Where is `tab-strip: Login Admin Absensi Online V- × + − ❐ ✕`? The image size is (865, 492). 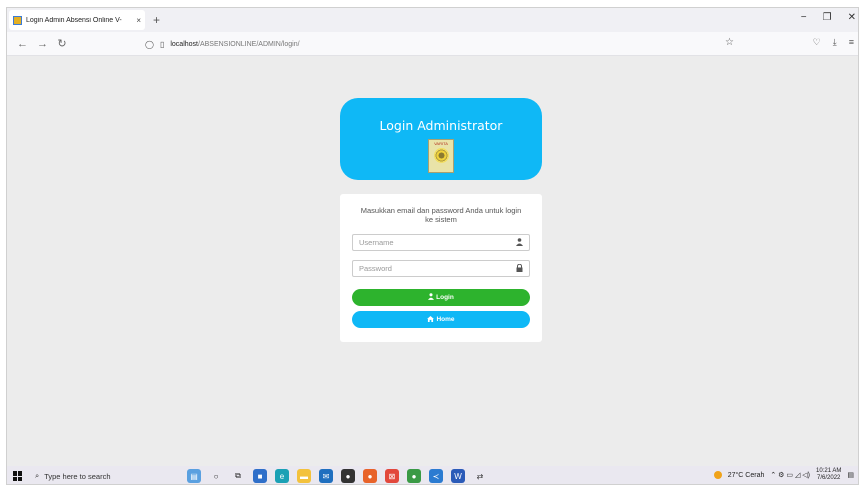 tab-strip: Login Admin Absensi Online V- × + − ❐ ✕ is located at coordinates (432, 20).